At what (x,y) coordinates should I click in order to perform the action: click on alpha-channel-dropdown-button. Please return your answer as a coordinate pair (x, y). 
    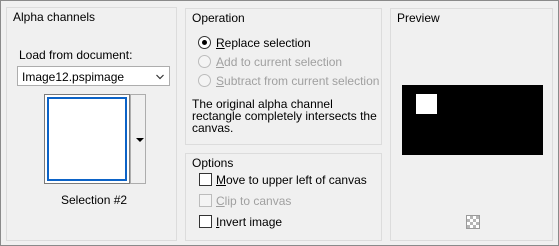
    Looking at the image, I should click on (138, 139).